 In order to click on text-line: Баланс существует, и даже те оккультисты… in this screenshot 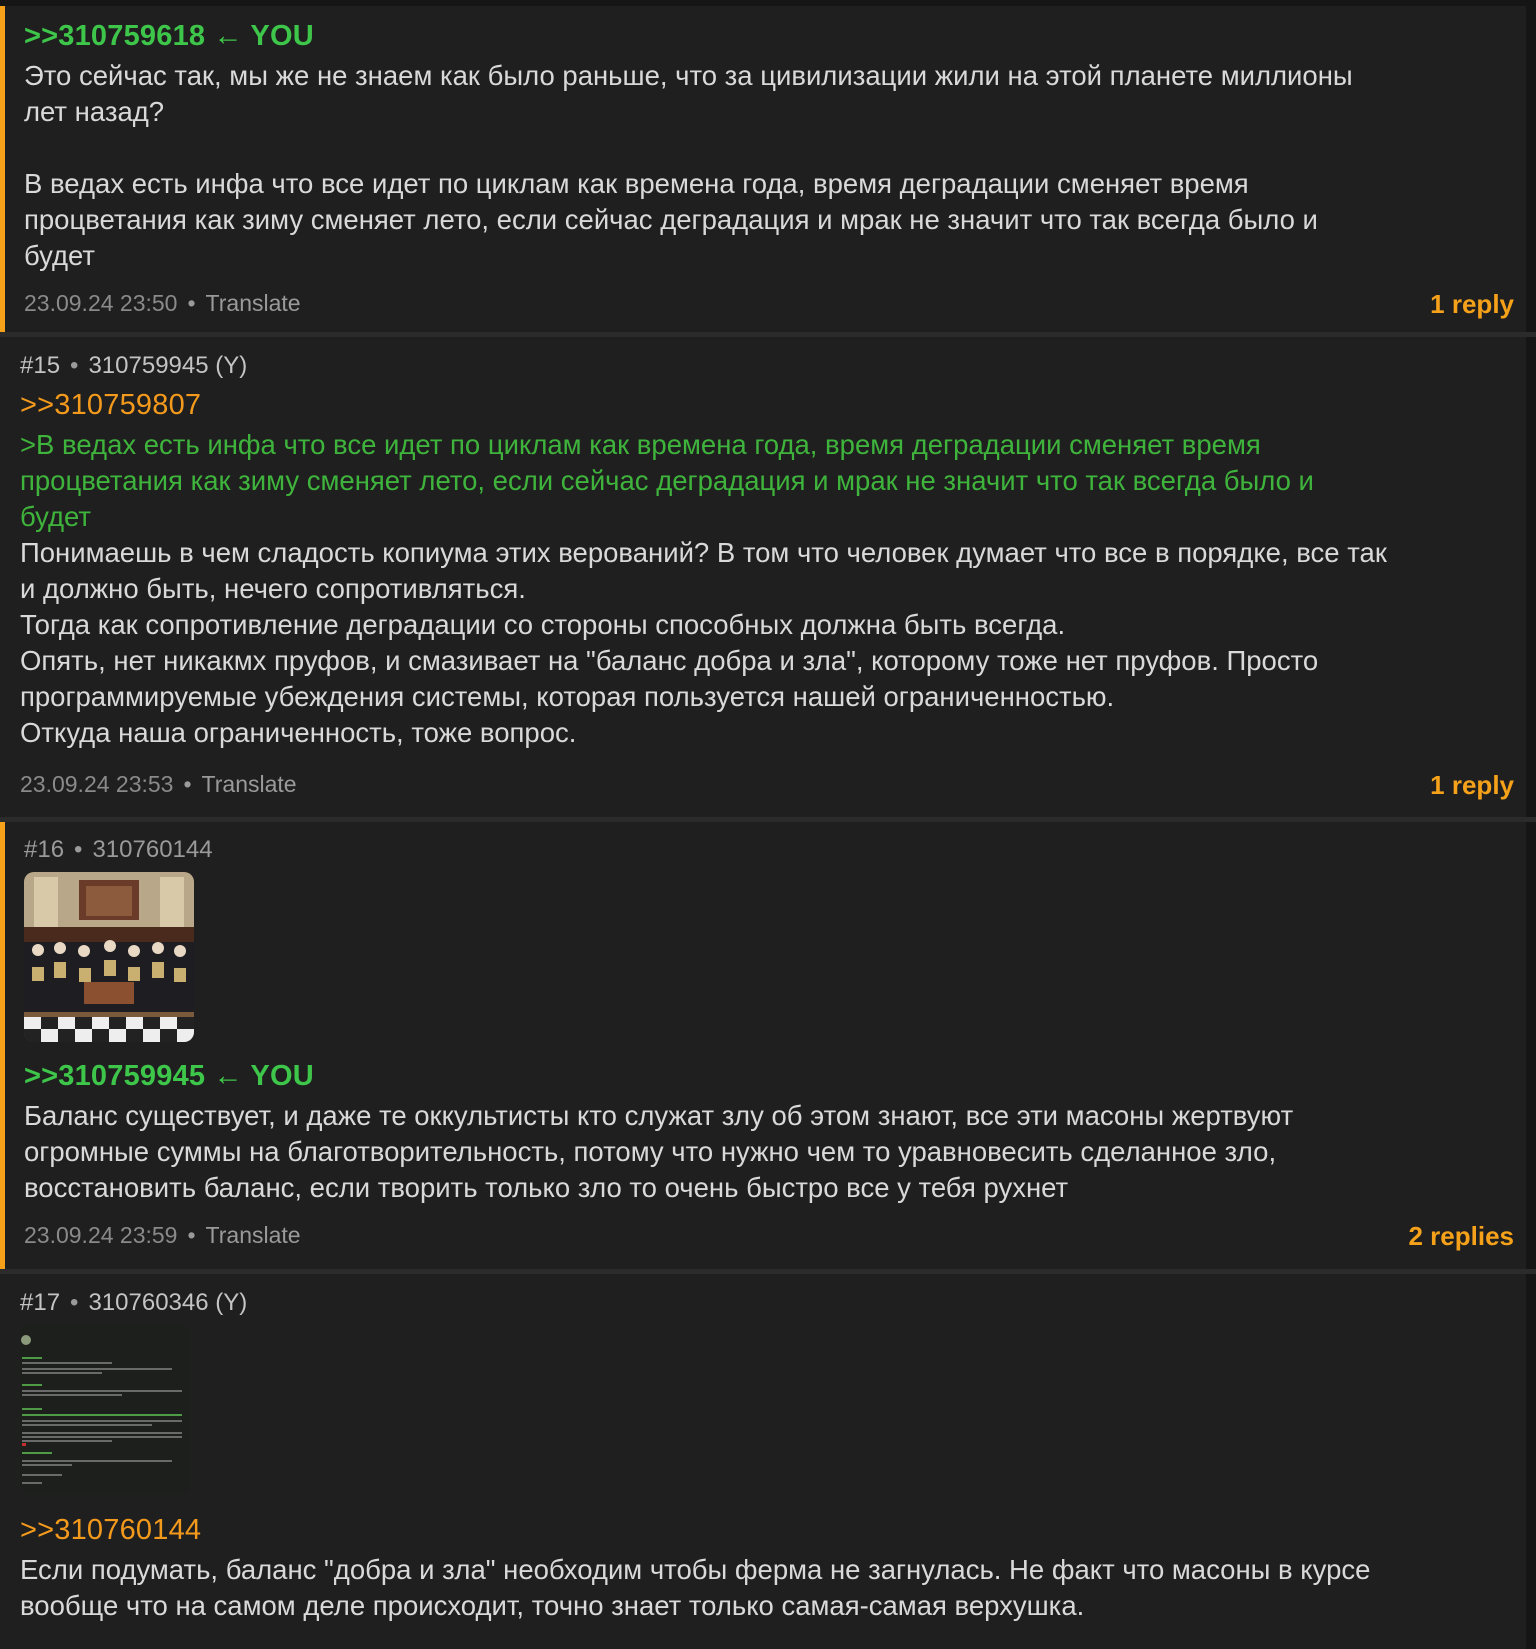, I will do `click(659, 1115)`.